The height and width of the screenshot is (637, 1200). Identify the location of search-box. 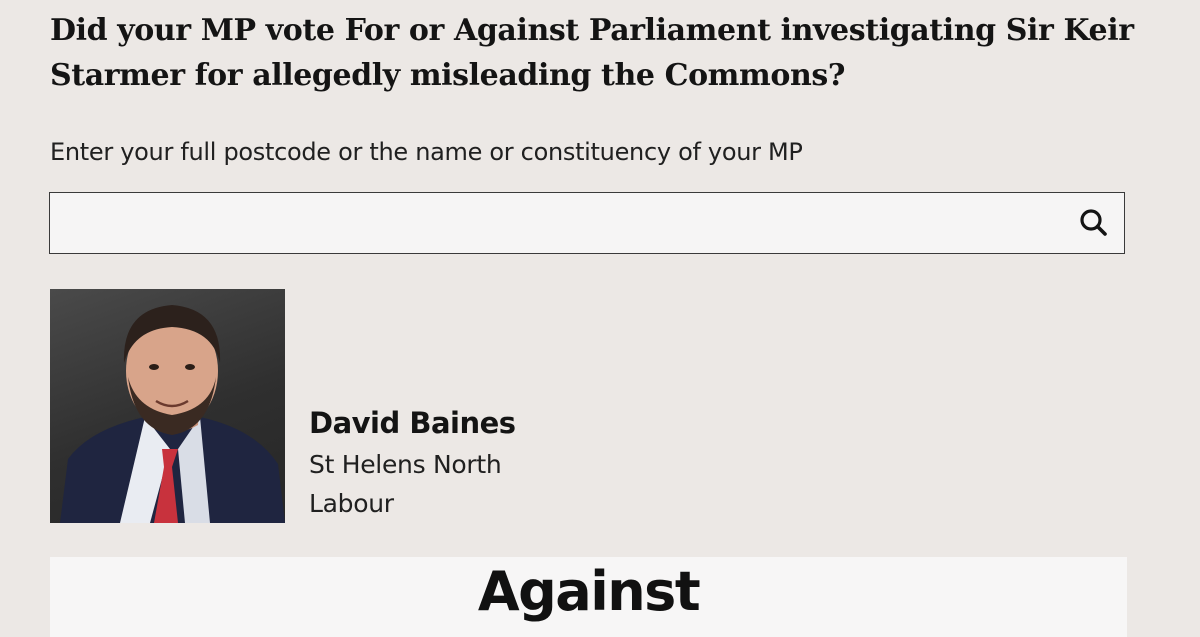
(587, 223).